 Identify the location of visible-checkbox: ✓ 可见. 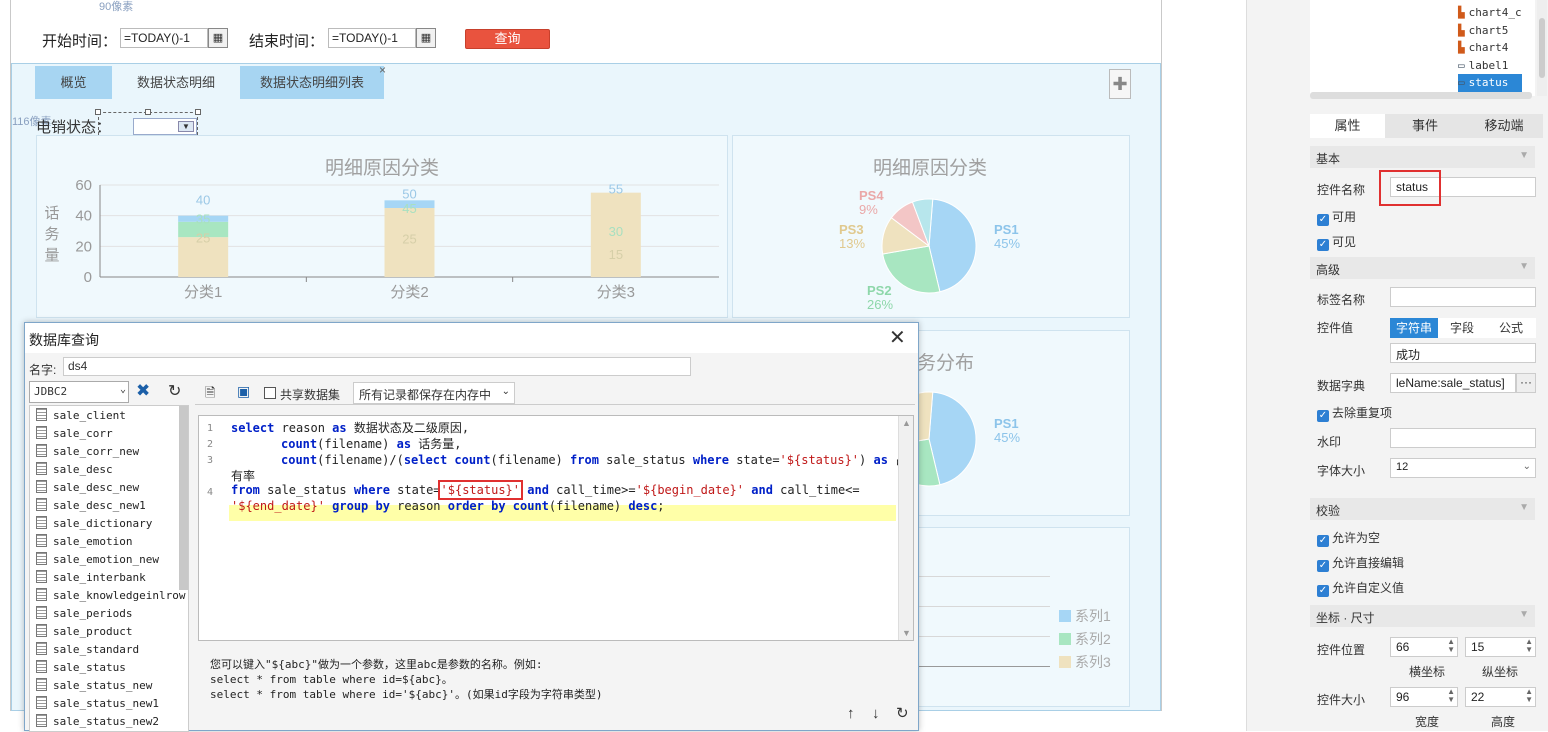
(1336, 242).